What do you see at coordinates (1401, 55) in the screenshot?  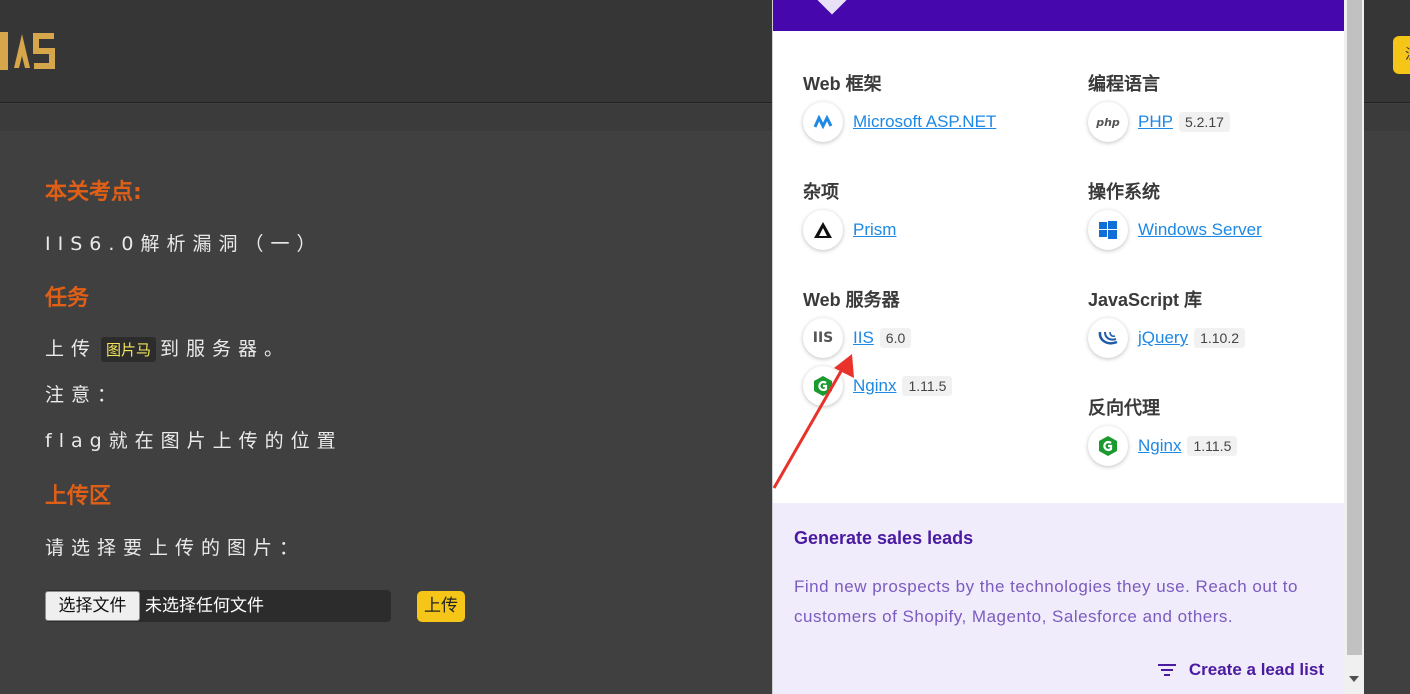 I see `topbar-action-button: 注` at bounding box center [1401, 55].